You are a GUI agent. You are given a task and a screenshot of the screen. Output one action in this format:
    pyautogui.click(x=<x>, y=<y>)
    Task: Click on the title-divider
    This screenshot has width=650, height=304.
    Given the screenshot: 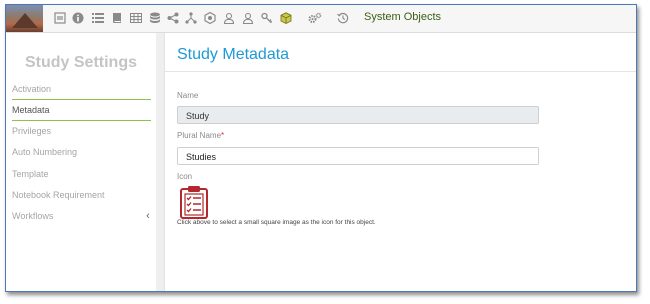 What is the action you would take?
    pyautogui.click(x=400, y=71)
    